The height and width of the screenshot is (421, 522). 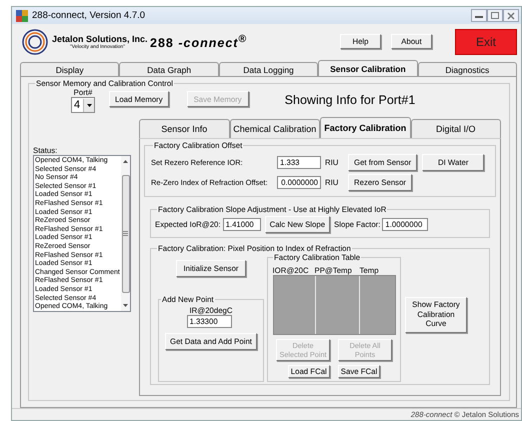 I want to click on tab: Data Logging, so click(x=268, y=69).